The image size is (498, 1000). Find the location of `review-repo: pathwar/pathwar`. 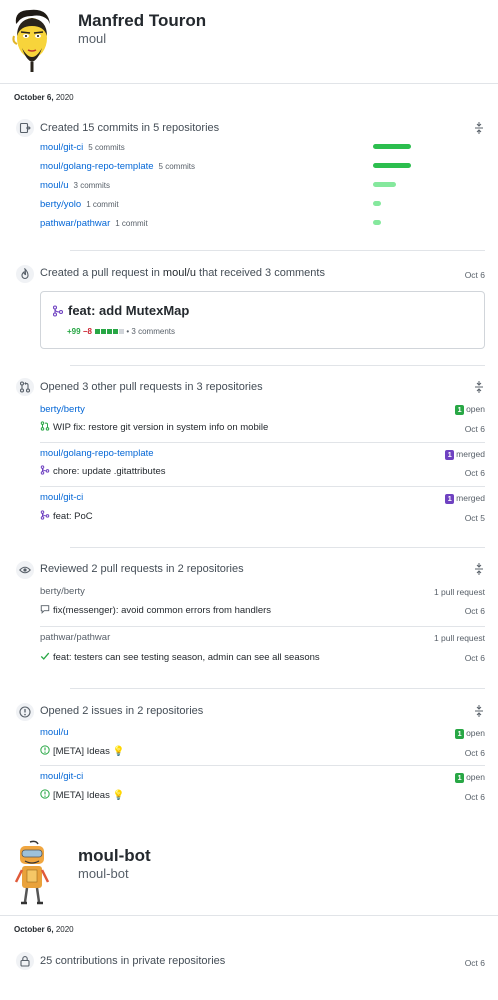

review-repo: pathwar/pathwar is located at coordinates (75, 637).